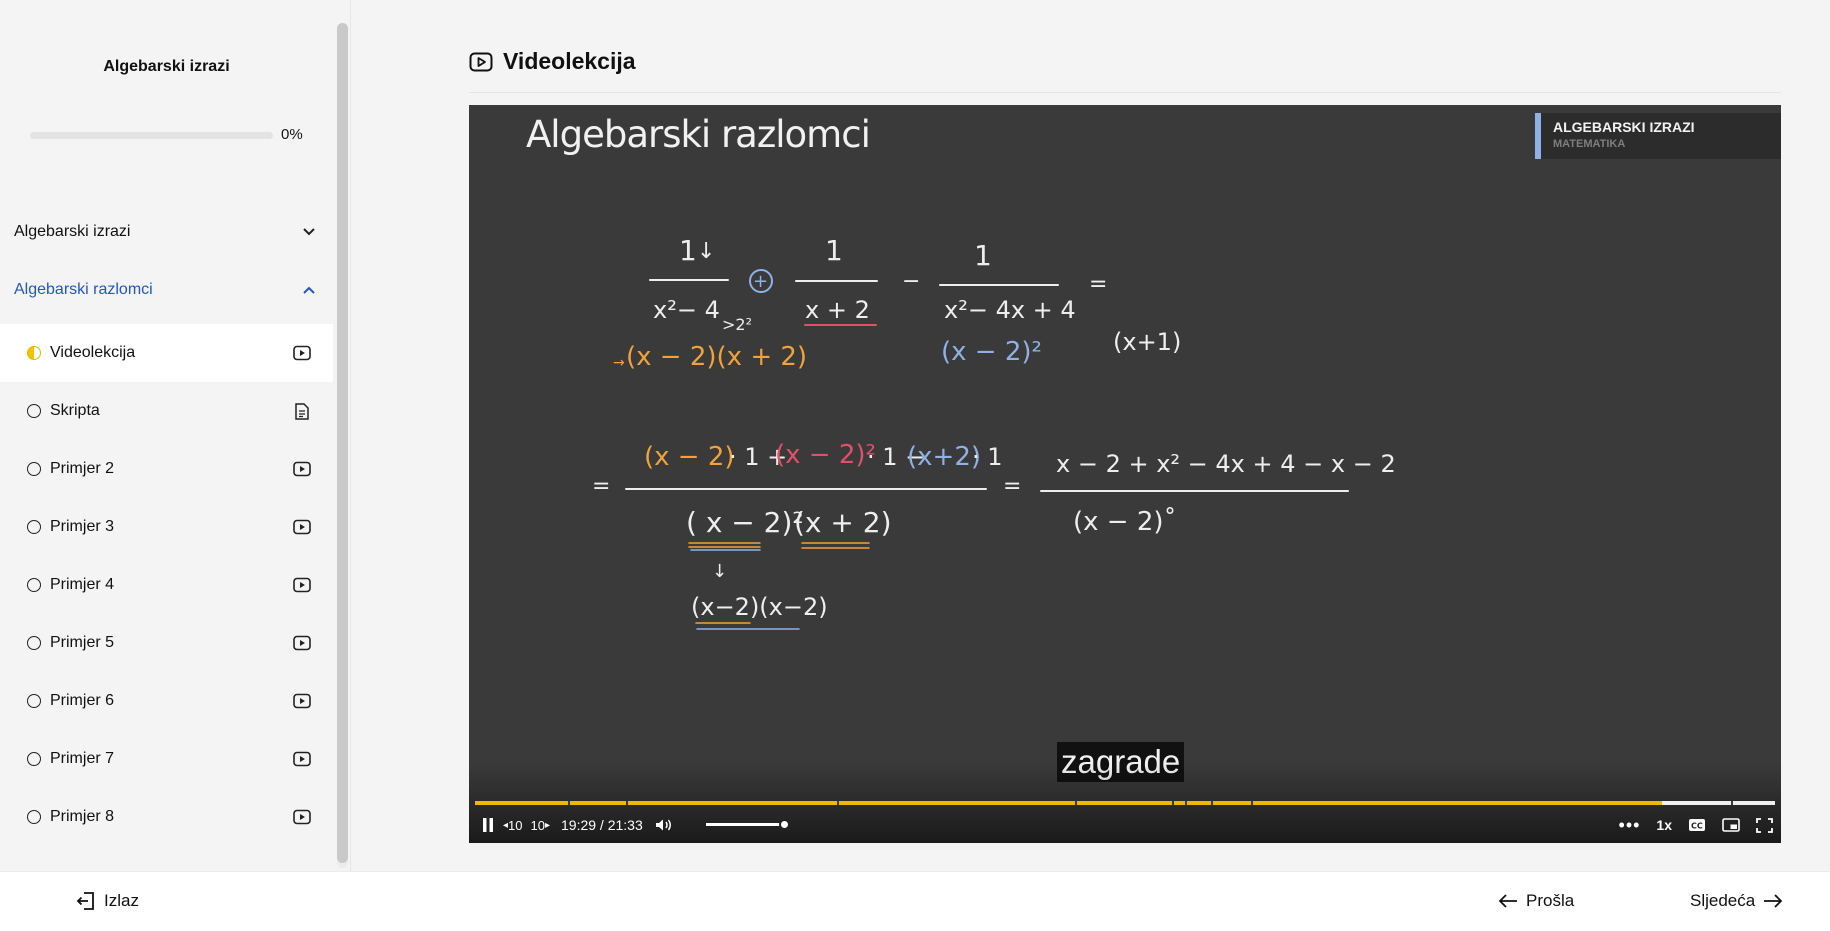  What do you see at coordinates (166, 66) in the screenshot?
I see `course-title: Algebarski izrazi` at bounding box center [166, 66].